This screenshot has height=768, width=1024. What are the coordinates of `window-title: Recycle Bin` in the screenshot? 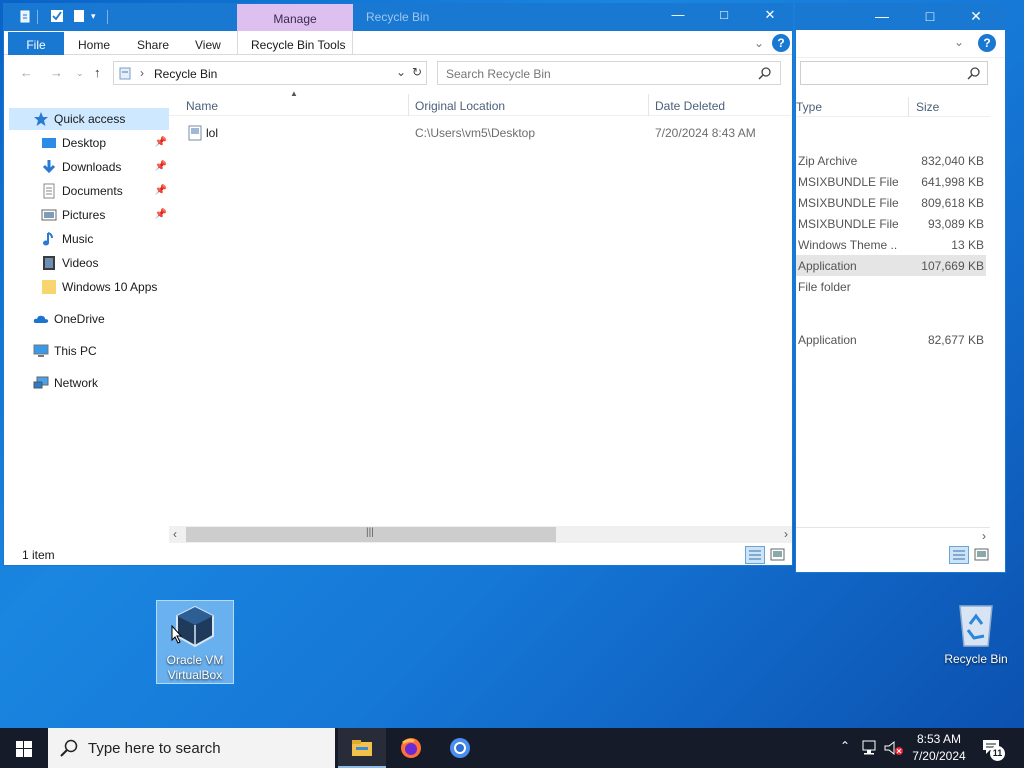 It's located at (398, 17).